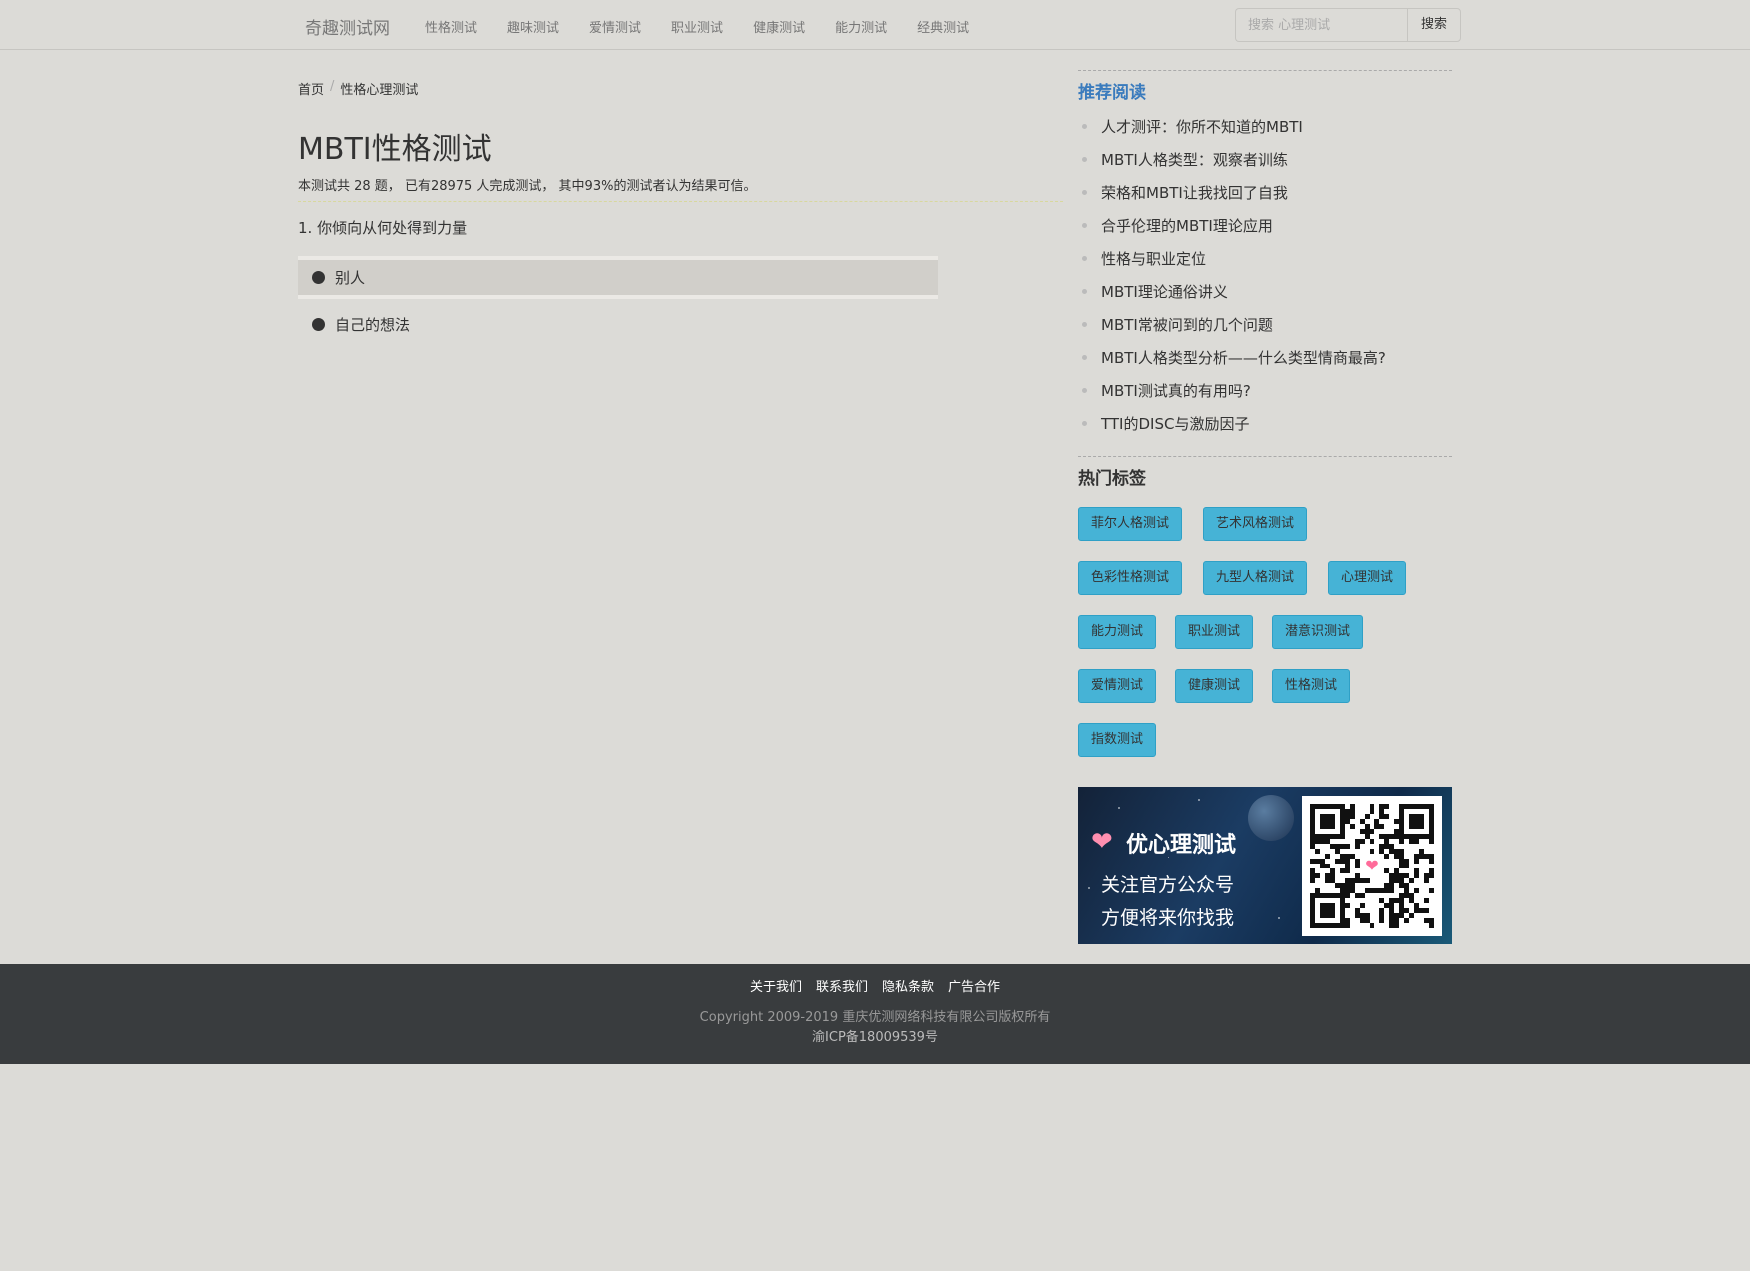  What do you see at coordinates (1243, 358) in the screenshot?
I see `recommended-item-label: MBTI人格类型分析——什么类型情商最高?` at bounding box center [1243, 358].